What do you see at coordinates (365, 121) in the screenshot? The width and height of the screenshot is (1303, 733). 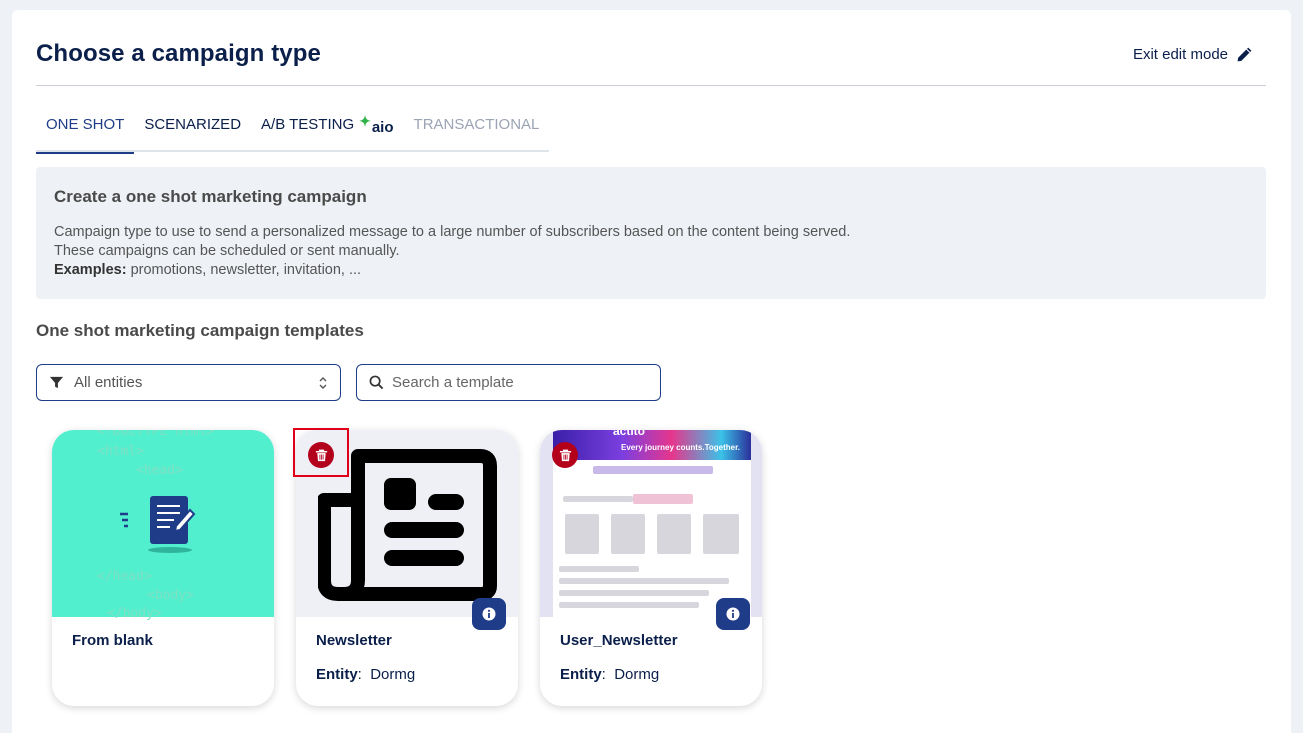 I see `sparkle-icon: ✦` at bounding box center [365, 121].